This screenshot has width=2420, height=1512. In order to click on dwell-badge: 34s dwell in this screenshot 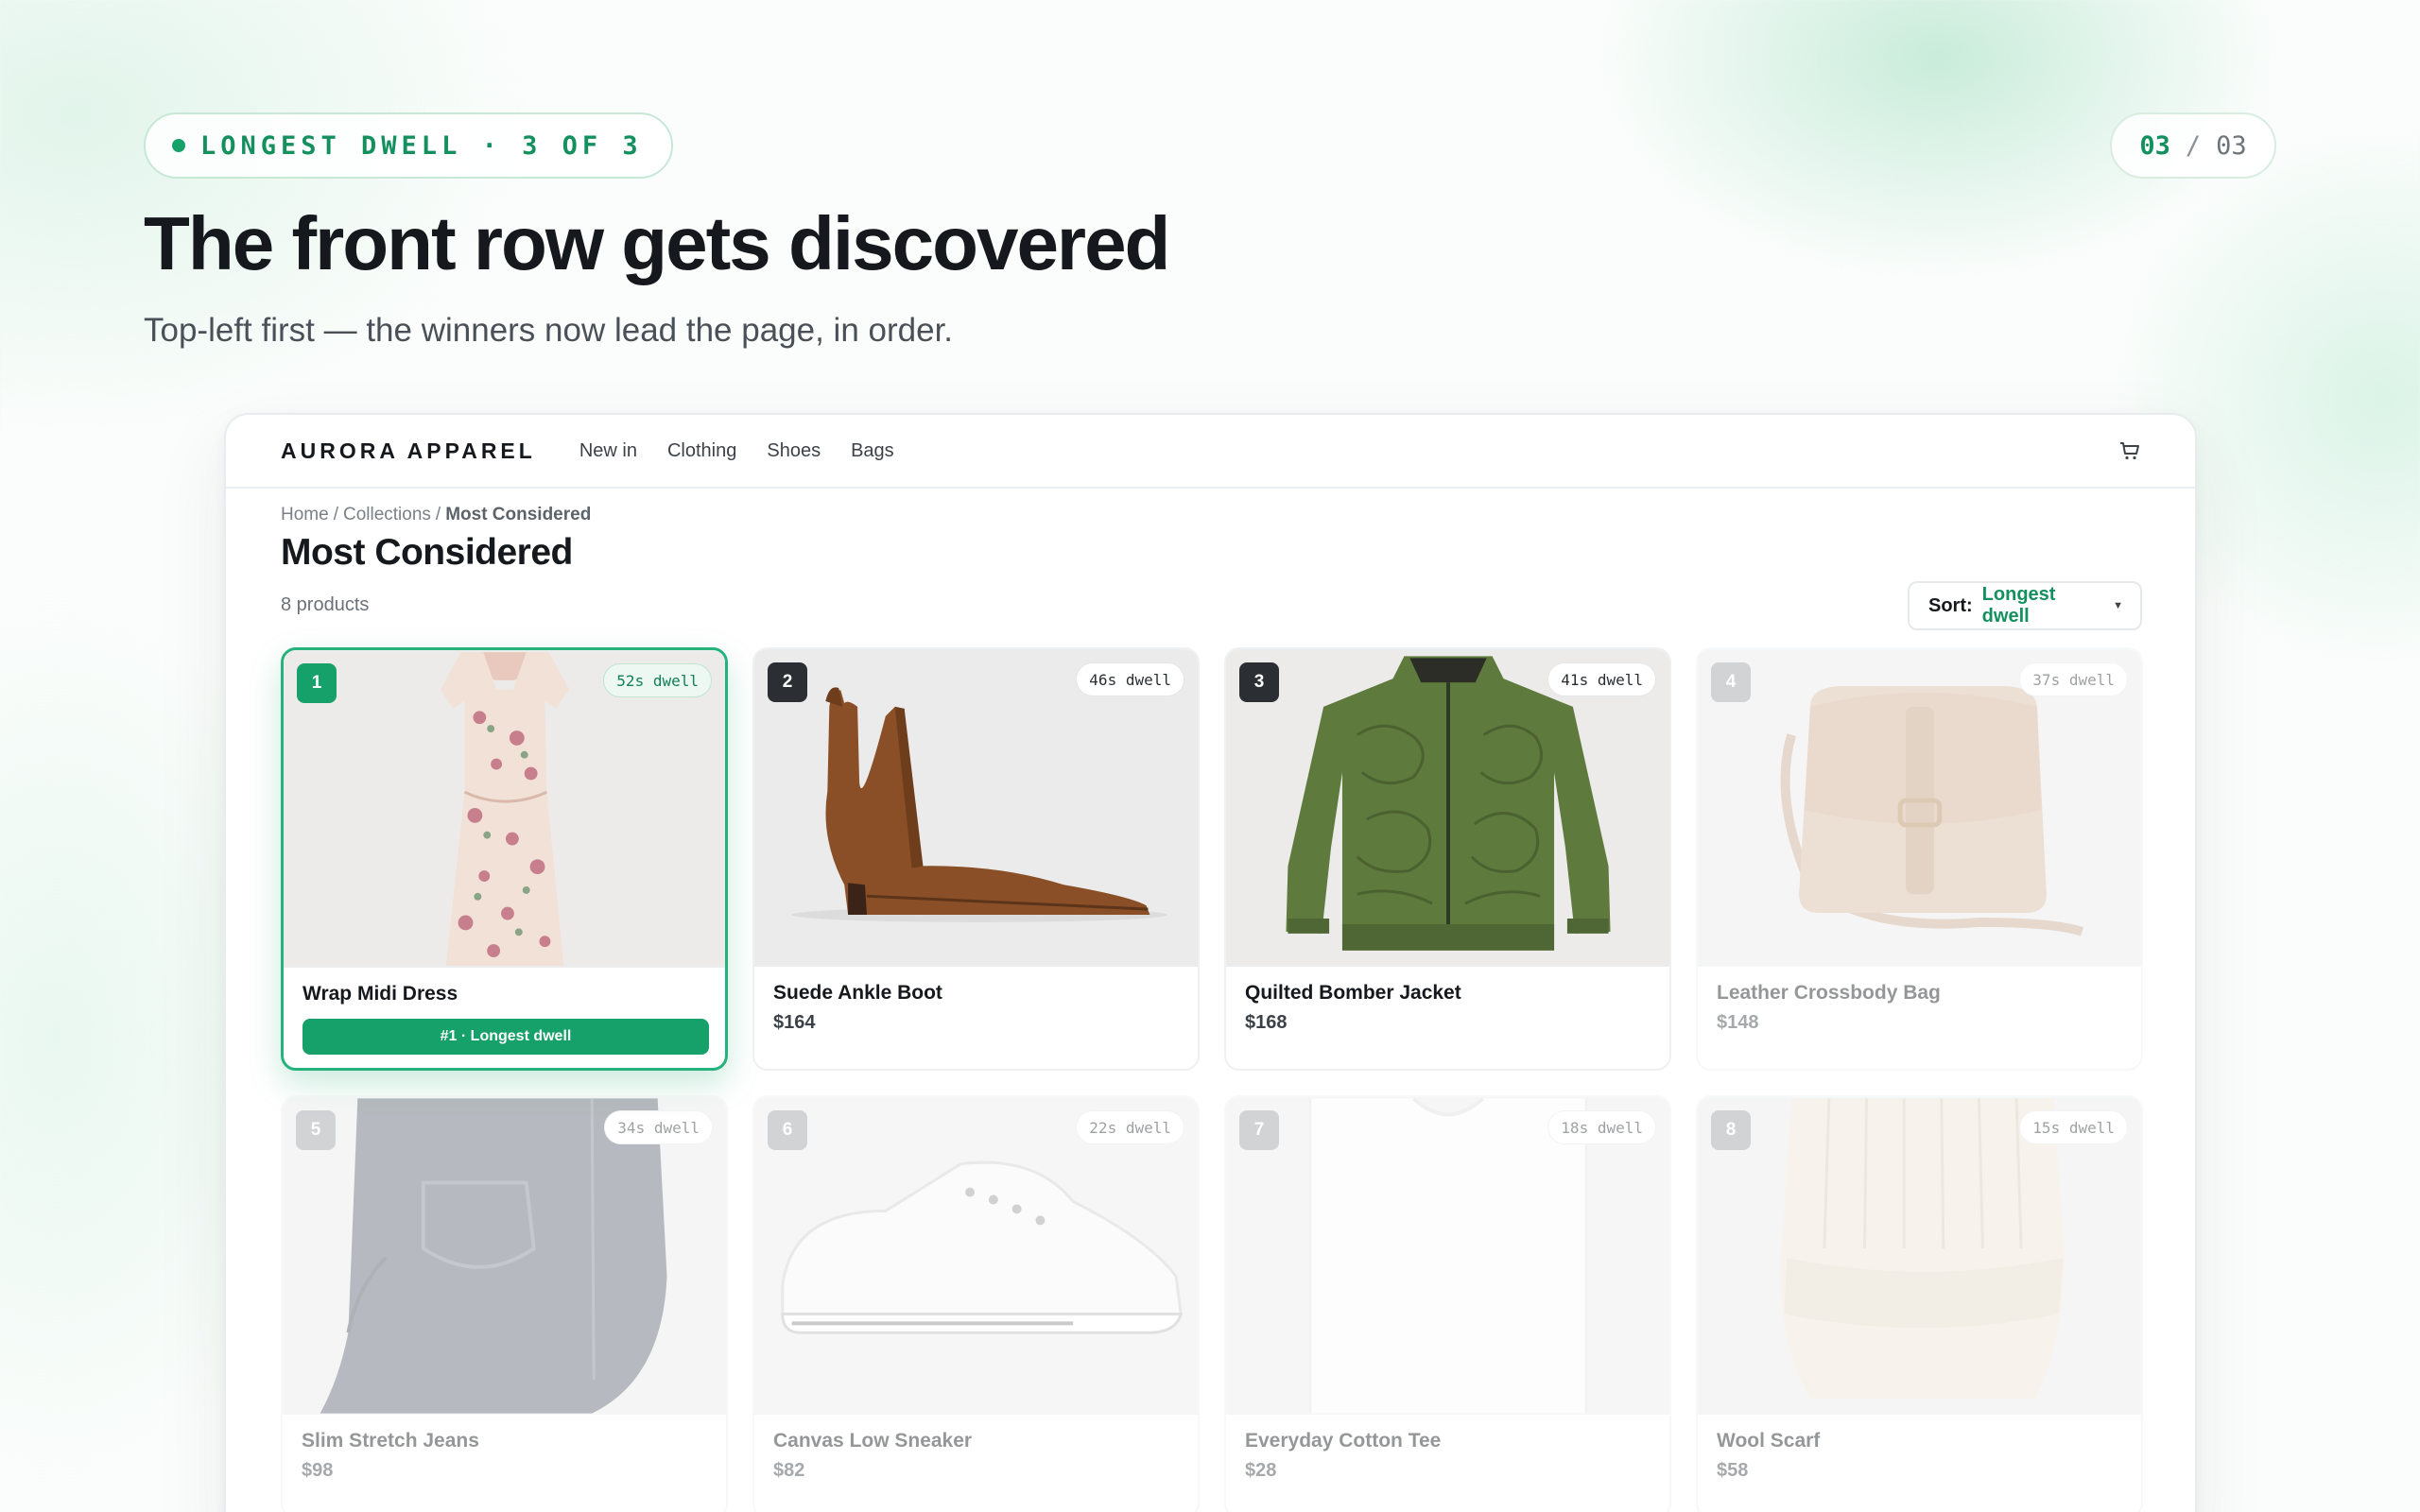, I will do `click(658, 1127)`.